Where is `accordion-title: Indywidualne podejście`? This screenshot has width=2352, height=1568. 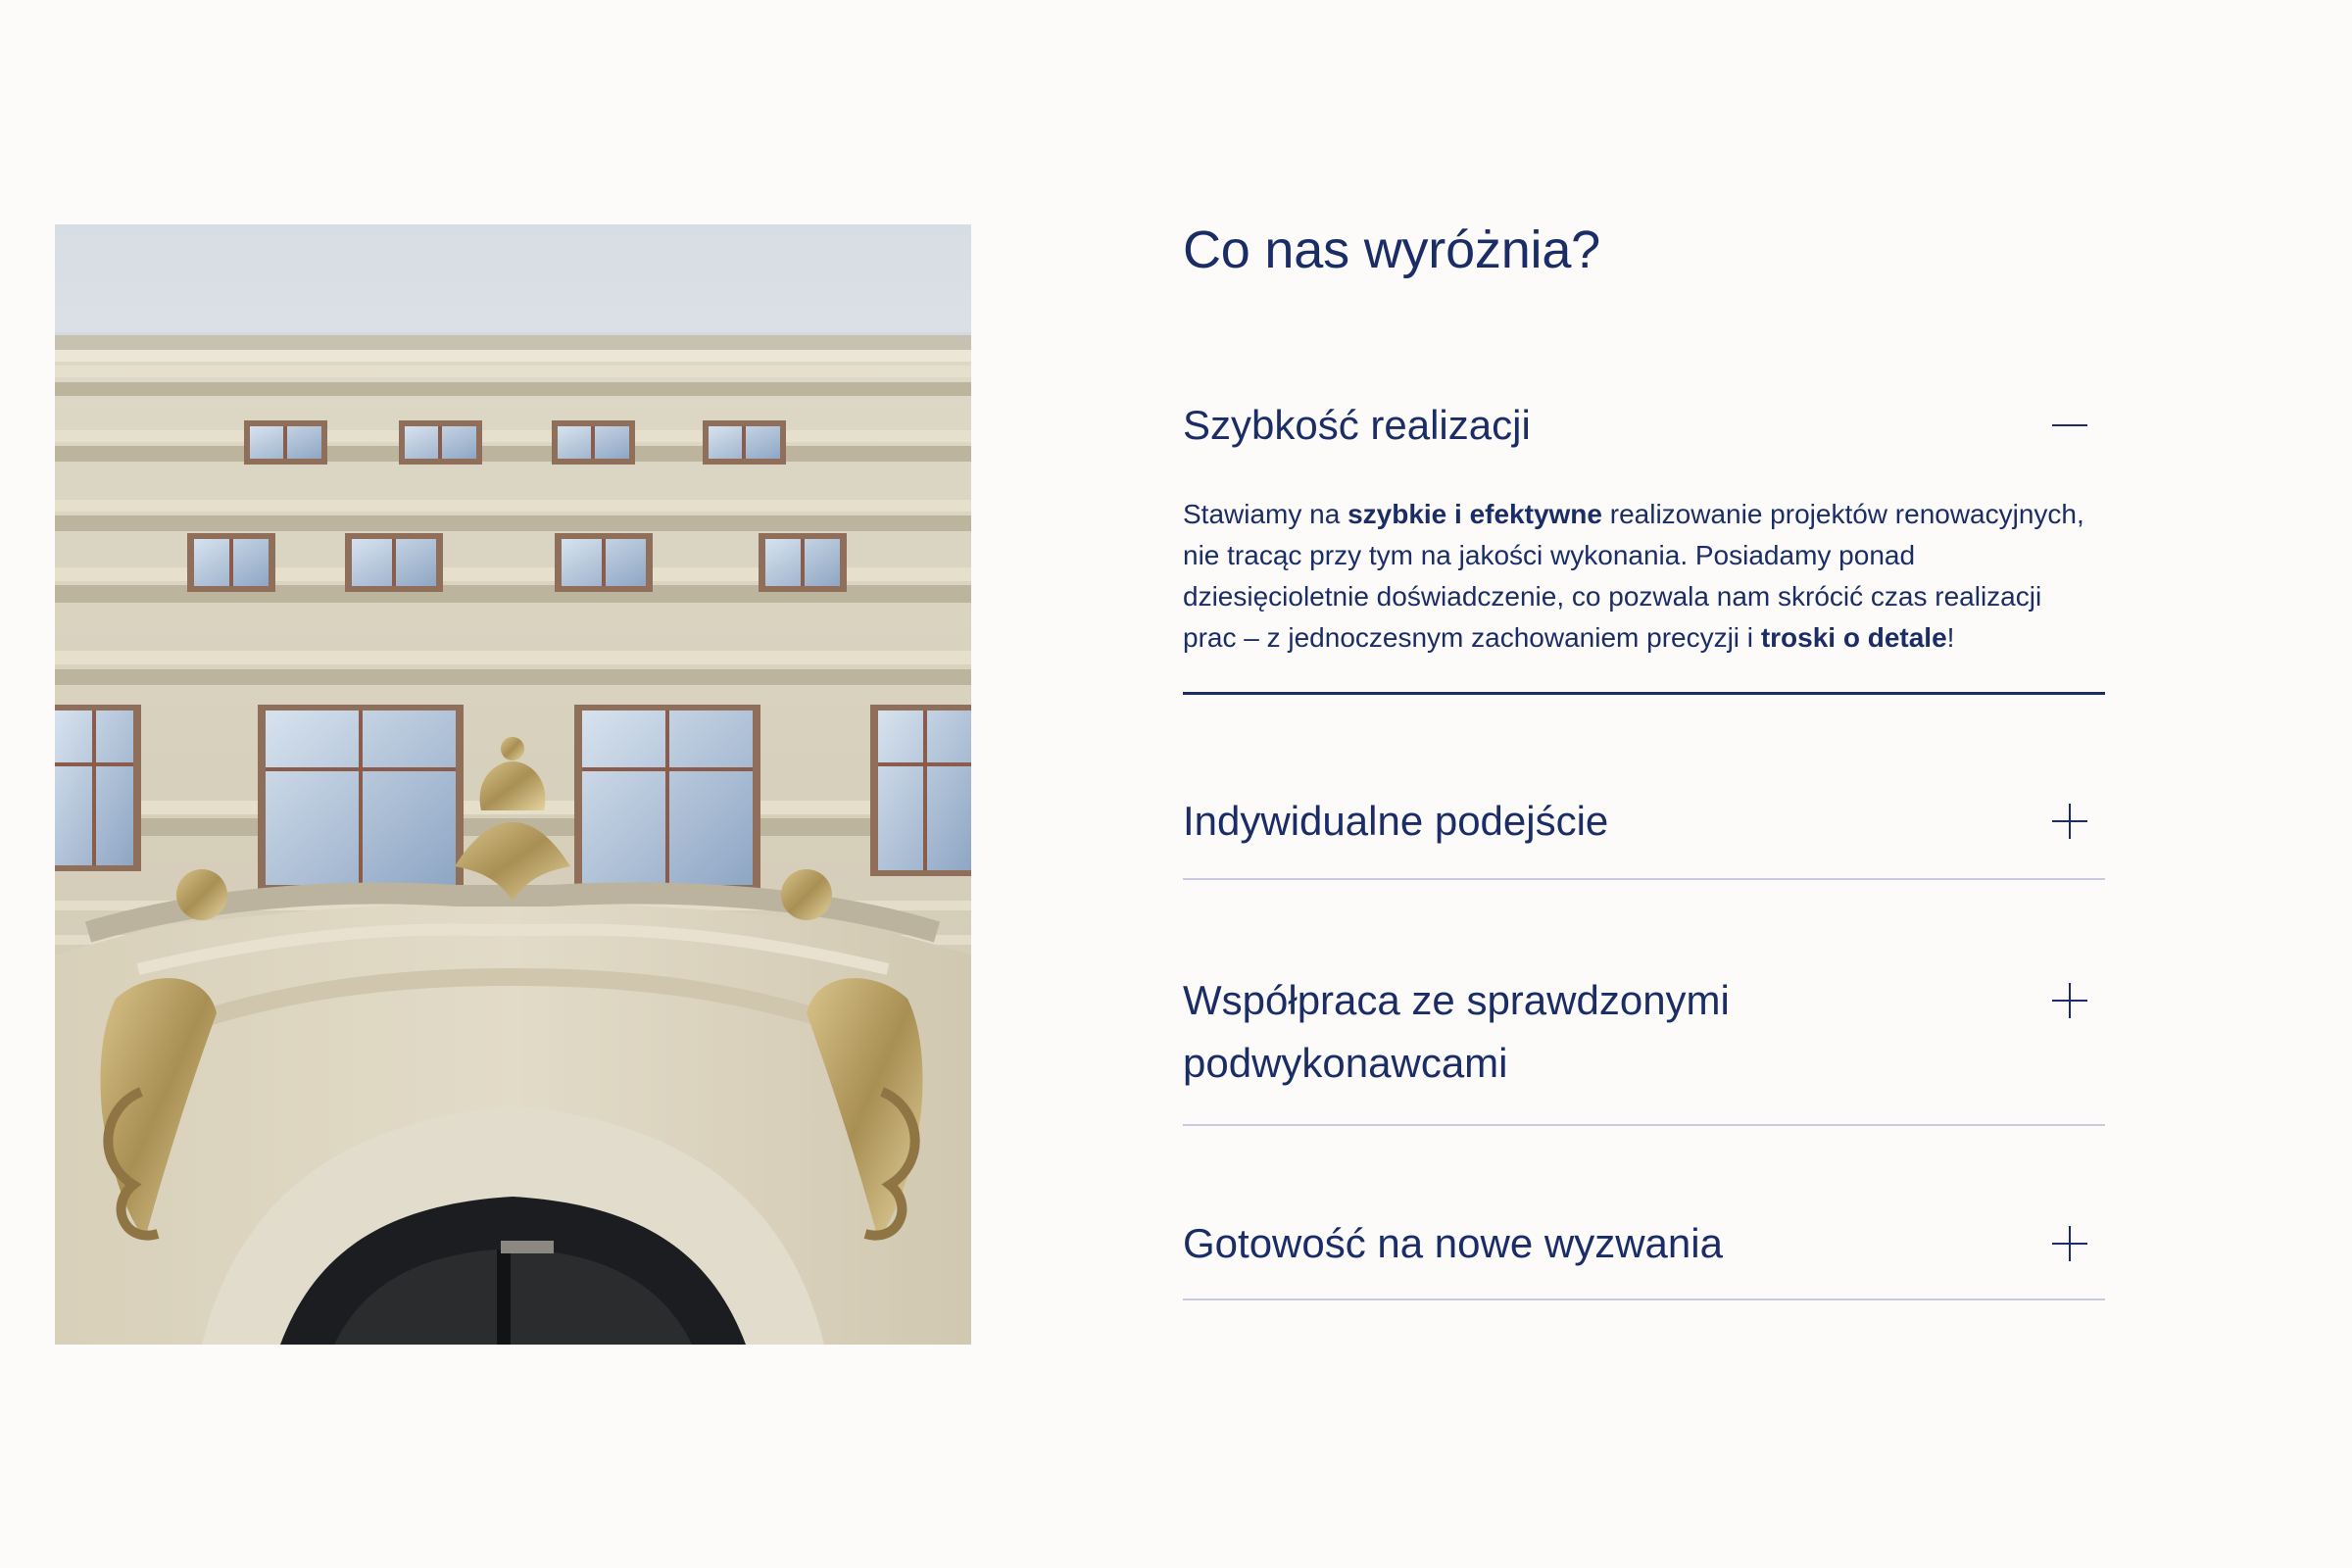 accordion-title: Indywidualne podejście is located at coordinates (1396, 821).